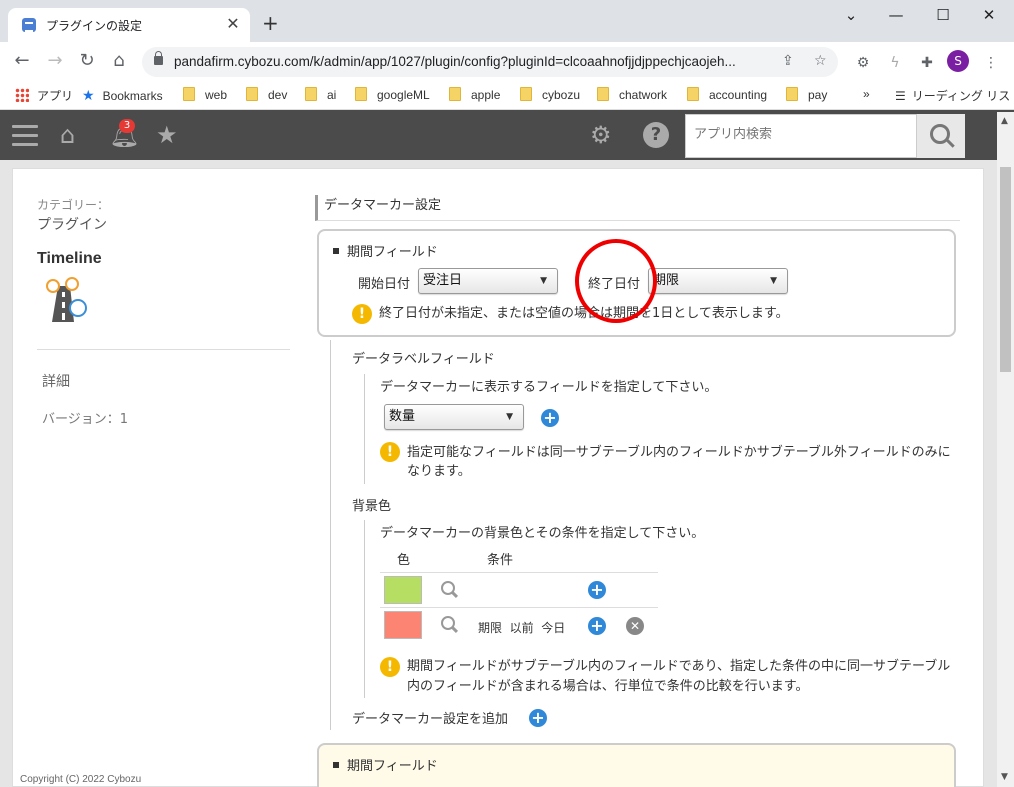 The height and width of the screenshot is (787, 1014). Describe the element at coordinates (804, 134) in the screenshot. I see `app-search-input` at that location.